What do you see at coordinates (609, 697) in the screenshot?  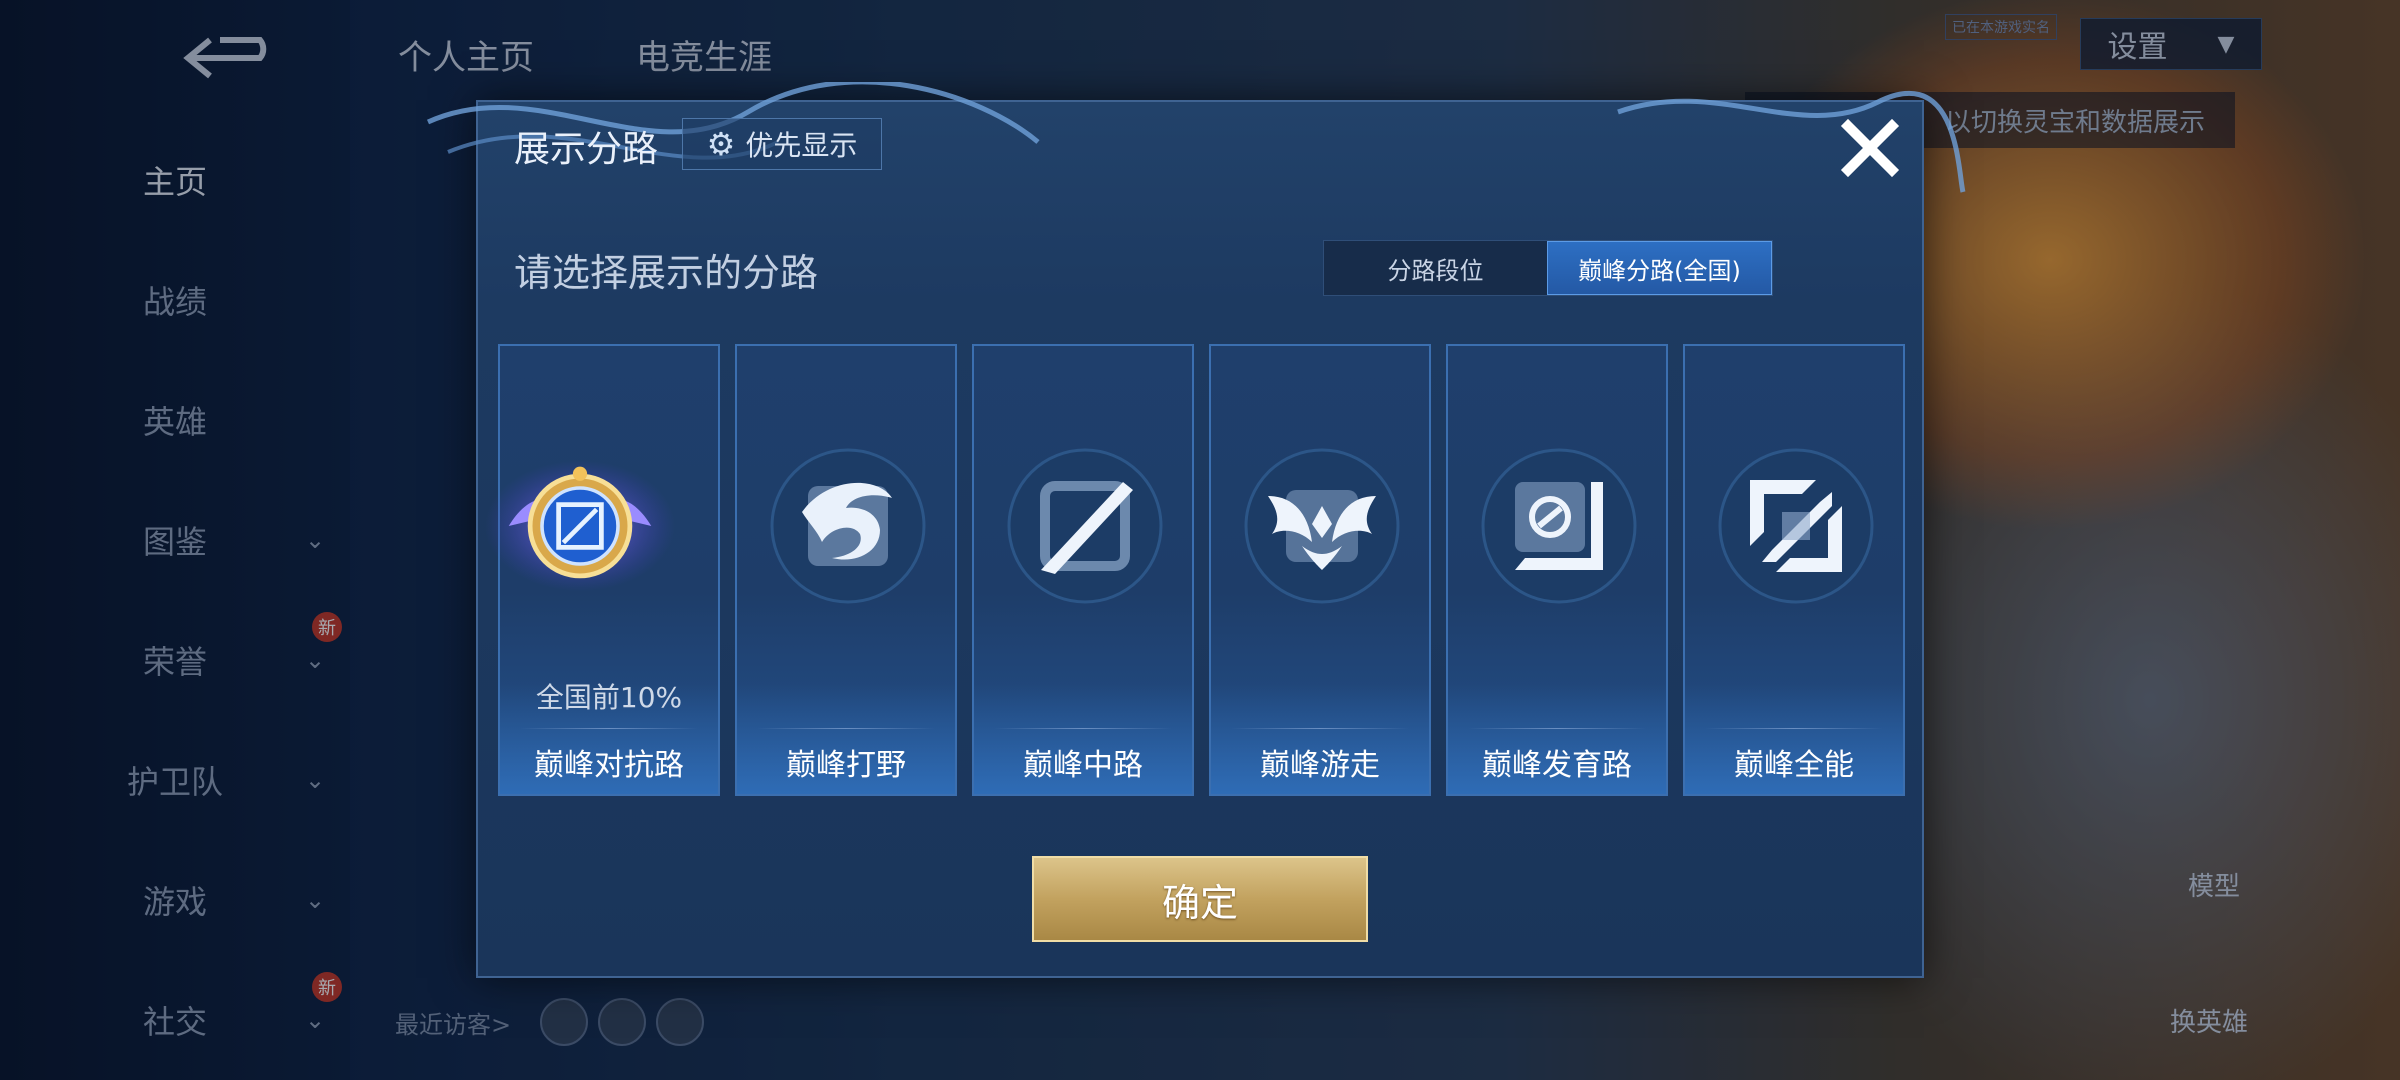 I see `rank-text: 全国前10%` at bounding box center [609, 697].